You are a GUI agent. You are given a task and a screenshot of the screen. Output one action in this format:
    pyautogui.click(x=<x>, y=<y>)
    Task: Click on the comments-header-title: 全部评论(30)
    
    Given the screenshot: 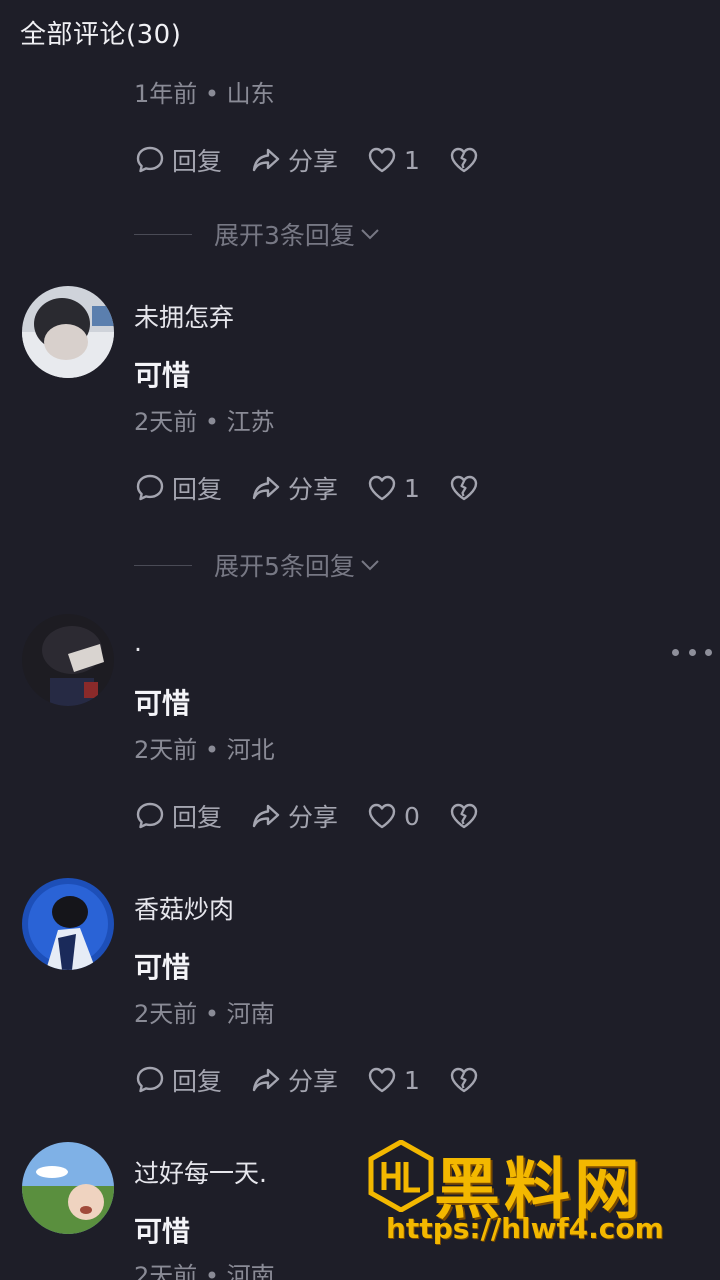 What is the action you would take?
    pyautogui.click(x=101, y=35)
    